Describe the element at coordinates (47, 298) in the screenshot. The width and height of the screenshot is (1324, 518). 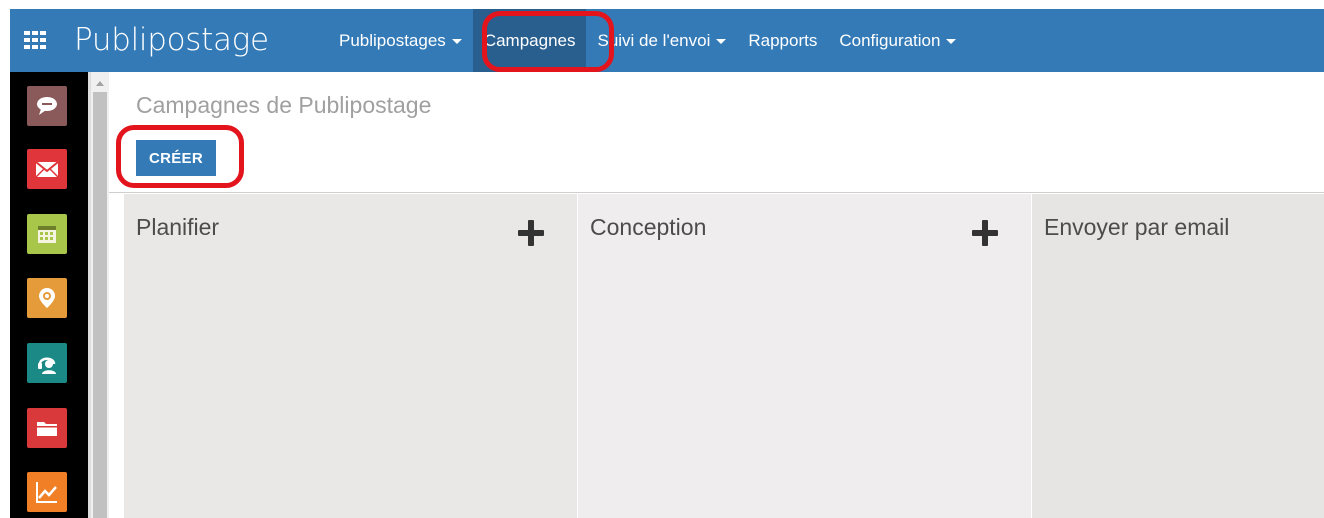
I see `map-pin-icon` at that location.